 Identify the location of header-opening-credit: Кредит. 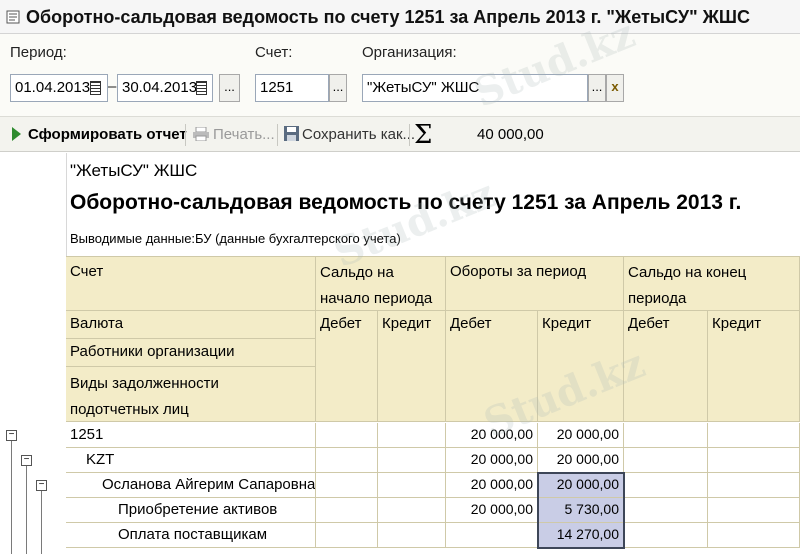
(412, 366).